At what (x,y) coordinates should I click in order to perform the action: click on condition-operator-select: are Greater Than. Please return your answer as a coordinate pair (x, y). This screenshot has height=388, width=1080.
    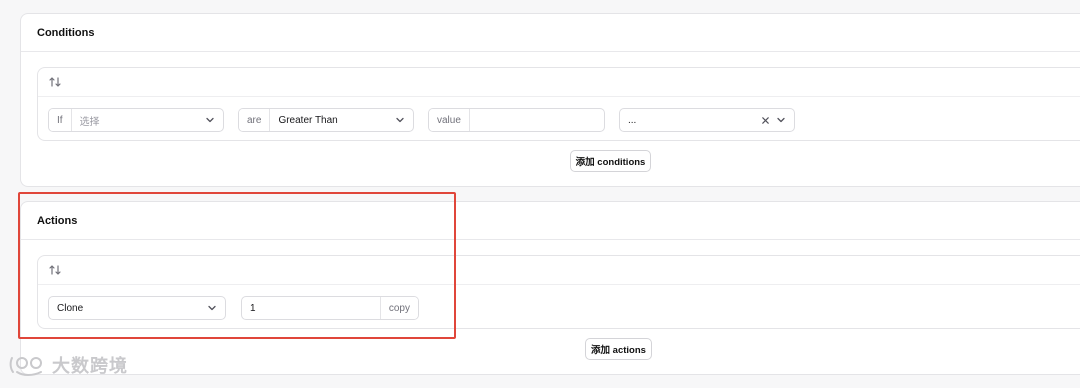
    Looking at the image, I should click on (326, 120).